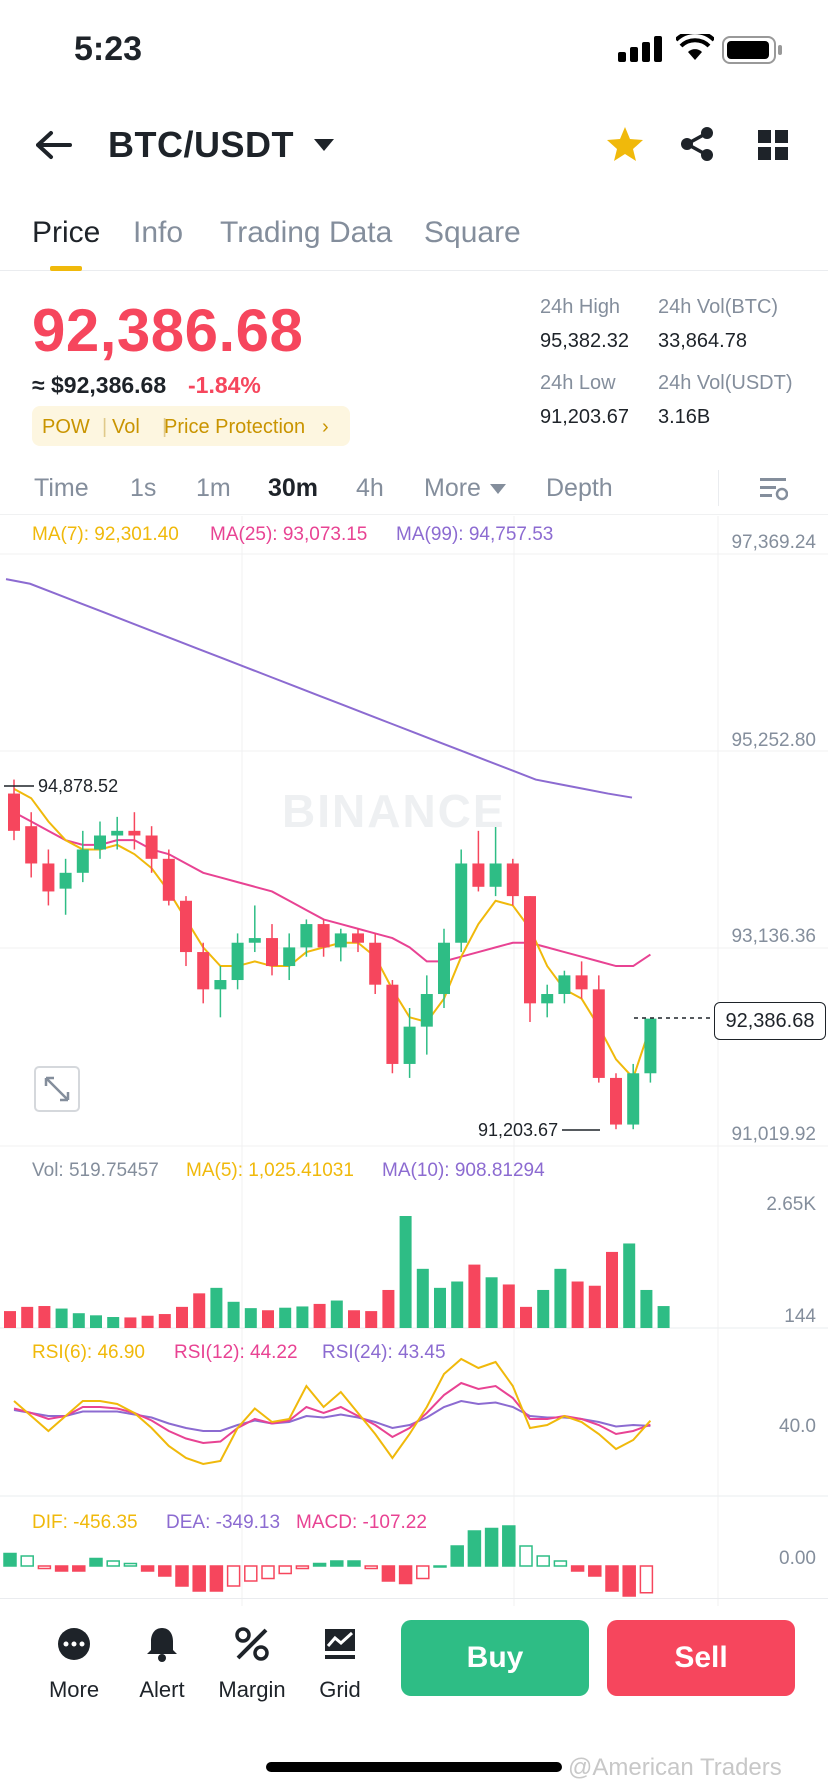 This screenshot has width=828, height=1792. I want to click on tab-info: Info, so click(158, 233).